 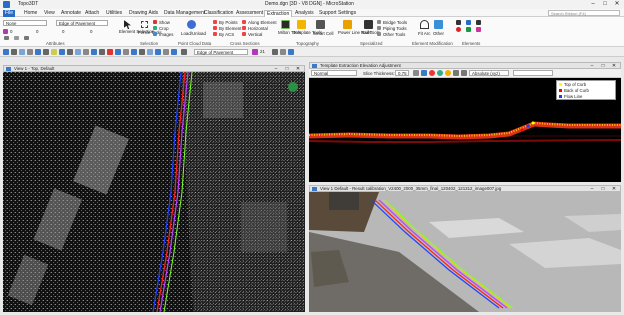 What do you see at coordinates (164, 28) in the screenshot?
I see `crop-button: Crop` at bounding box center [164, 28].